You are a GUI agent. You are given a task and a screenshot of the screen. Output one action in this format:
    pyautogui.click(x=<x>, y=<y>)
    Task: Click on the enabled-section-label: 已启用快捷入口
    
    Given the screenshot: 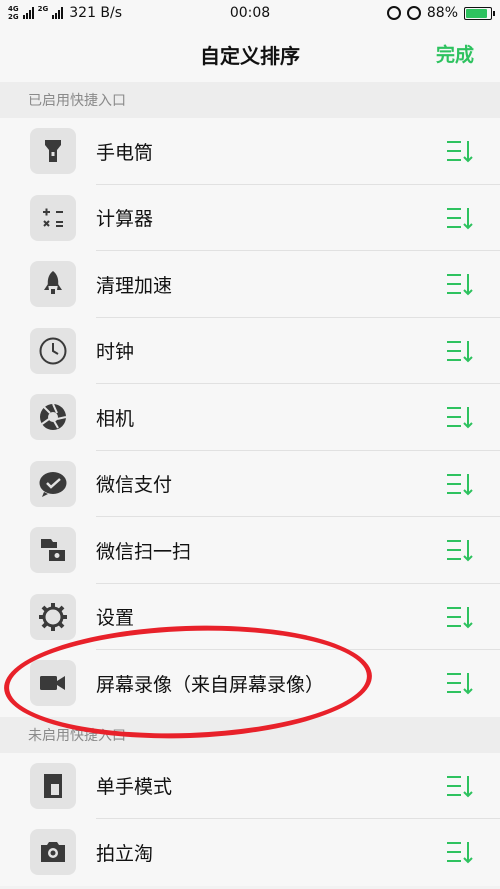 What is the action you would take?
    pyautogui.click(x=250, y=100)
    